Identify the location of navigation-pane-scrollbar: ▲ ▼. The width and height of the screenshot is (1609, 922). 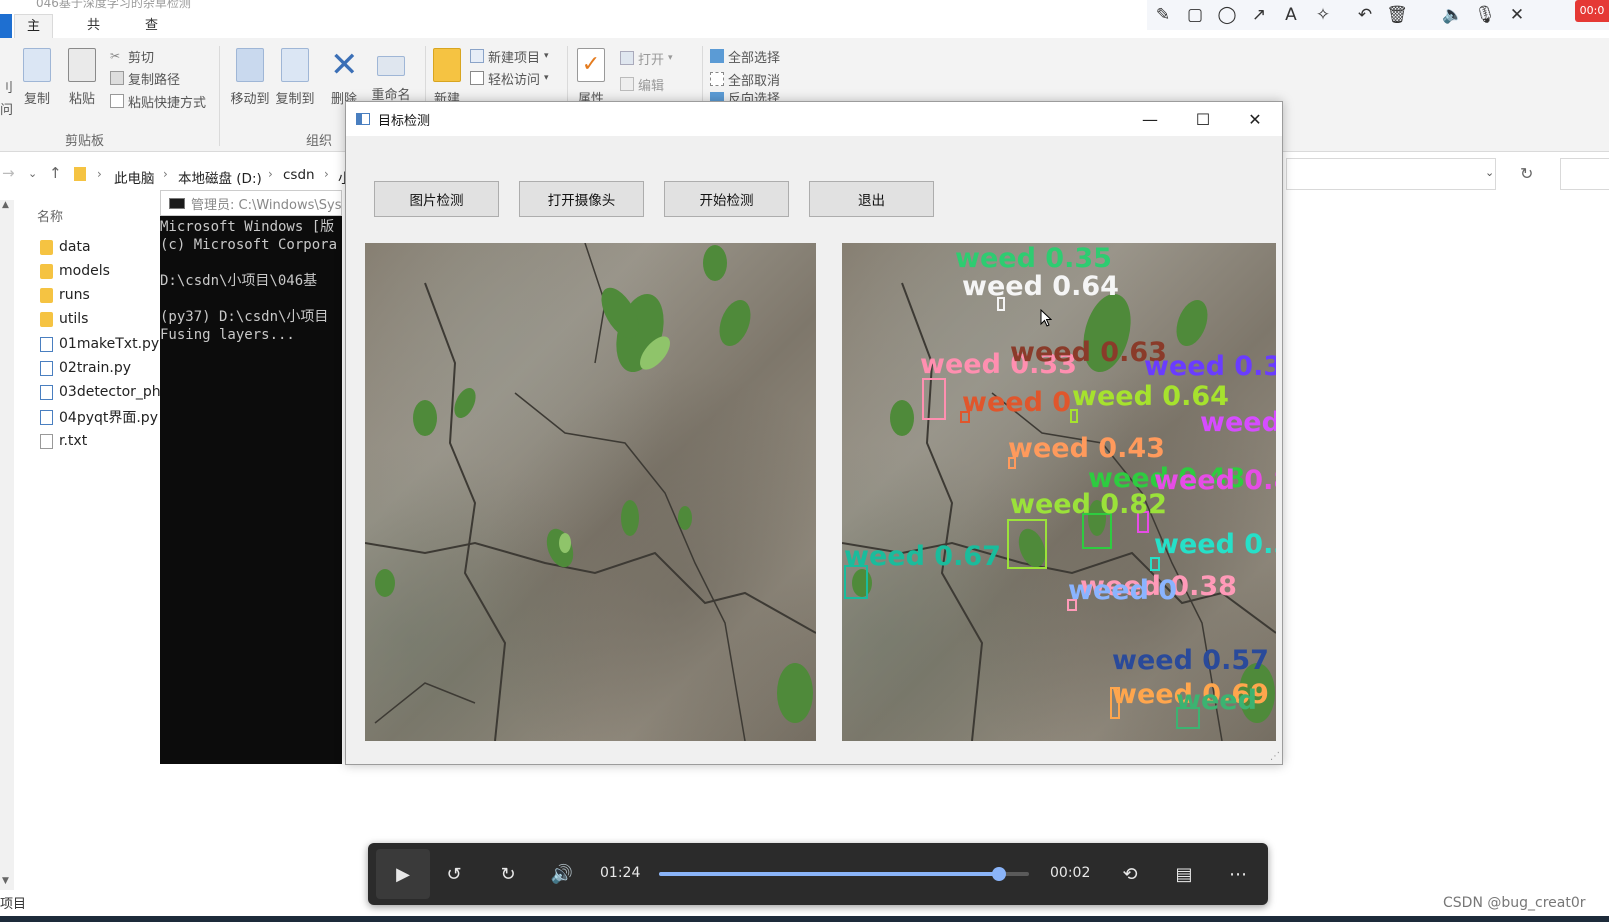
(7, 545).